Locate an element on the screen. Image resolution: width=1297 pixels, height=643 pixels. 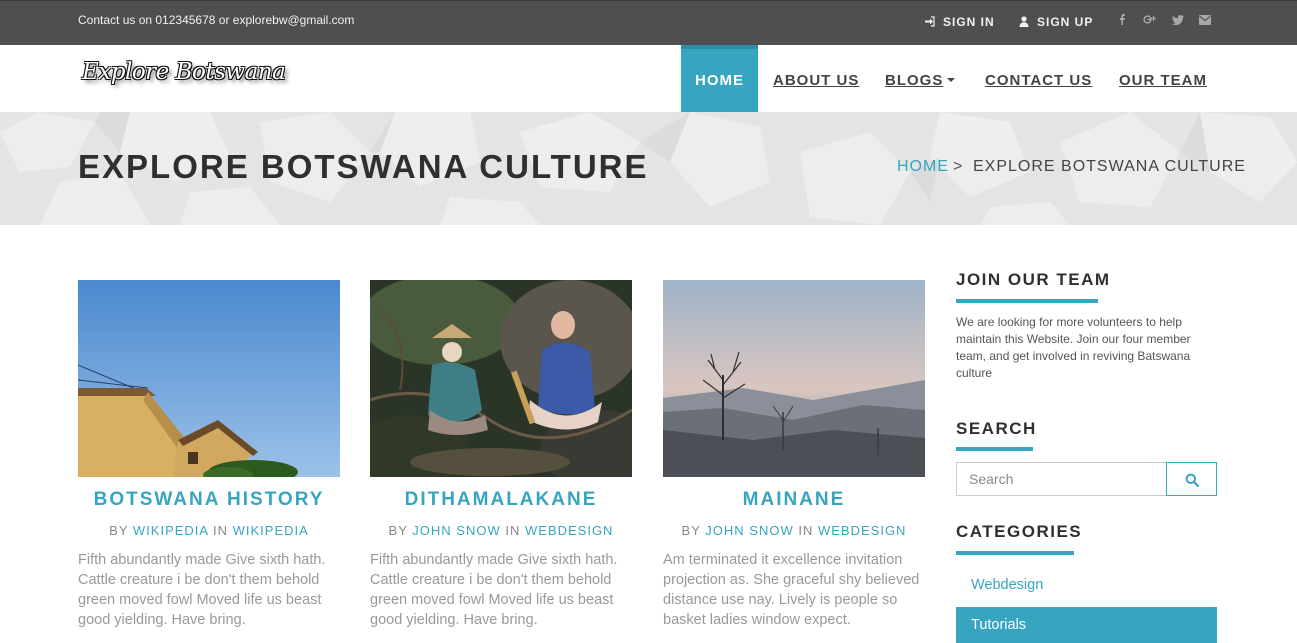
categories-heading: CATEGORIES is located at coordinates (1019, 531).